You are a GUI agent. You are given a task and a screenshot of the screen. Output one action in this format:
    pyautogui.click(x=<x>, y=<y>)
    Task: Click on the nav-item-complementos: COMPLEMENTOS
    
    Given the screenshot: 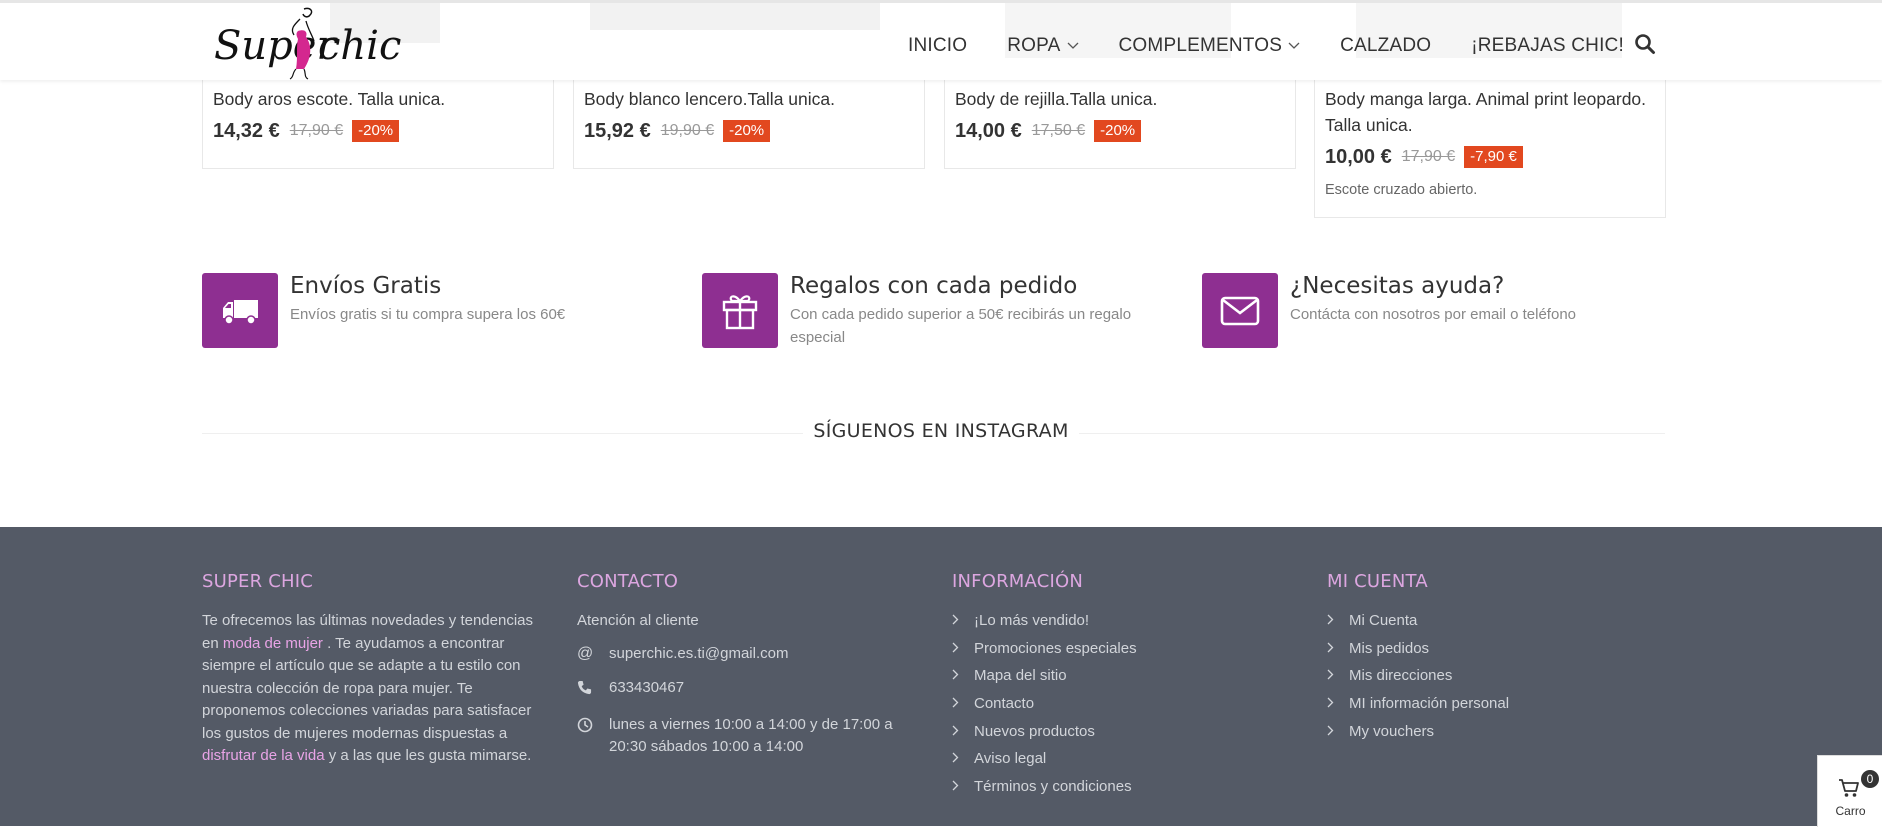 What is the action you would take?
    pyautogui.click(x=1210, y=46)
    